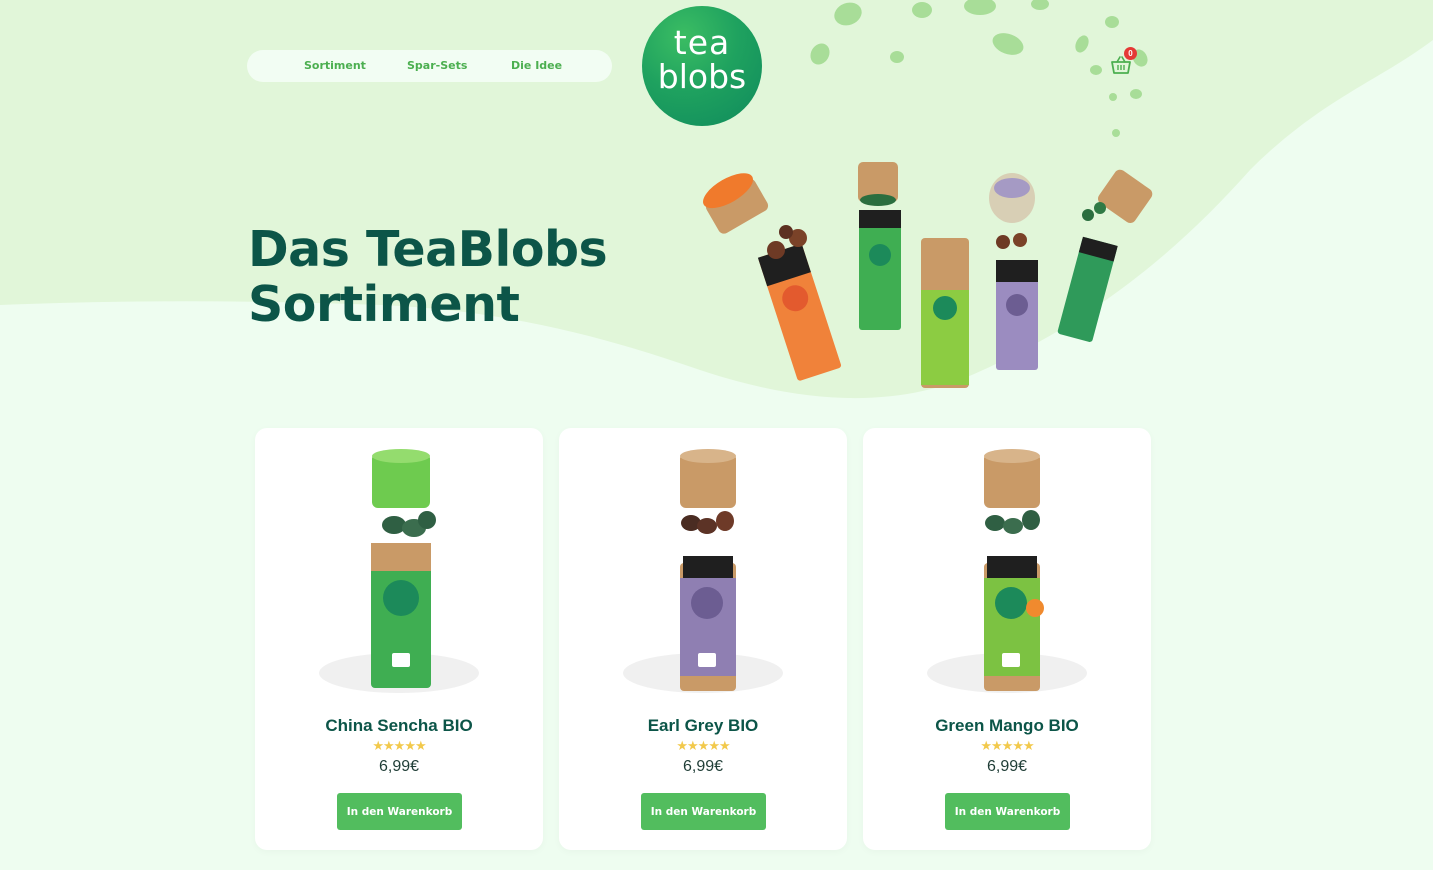 This screenshot has width=1433, height=870. I want to click on product-title: Green Mango BIO, so click(1007, 726).